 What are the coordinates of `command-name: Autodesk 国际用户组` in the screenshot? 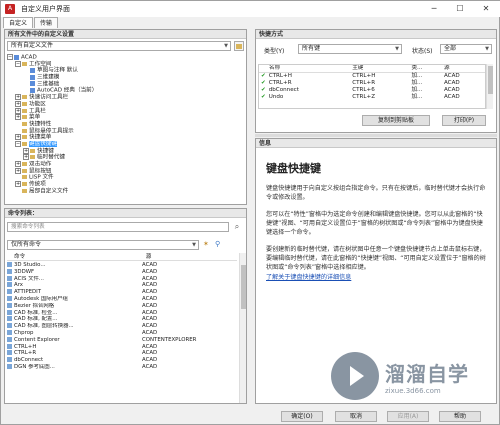 It's located at (41, 298).